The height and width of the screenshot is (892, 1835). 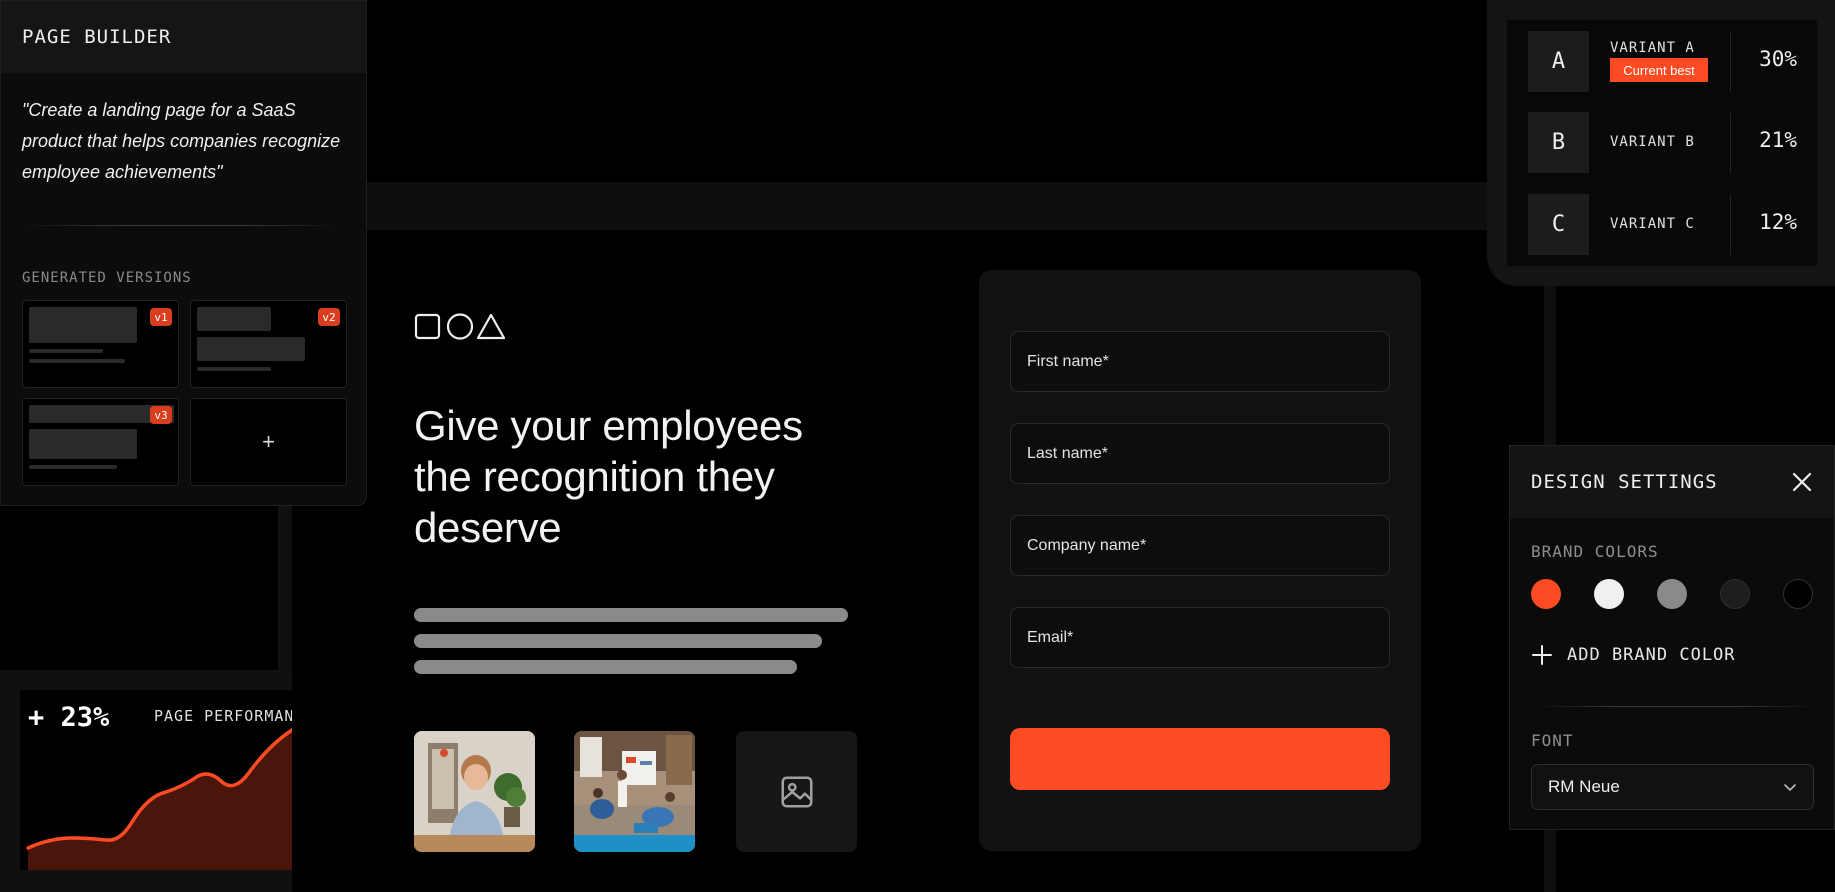 I want to click on add-brand-color-button: ADD BRAND COLOR, so click(x=1633, y=655).